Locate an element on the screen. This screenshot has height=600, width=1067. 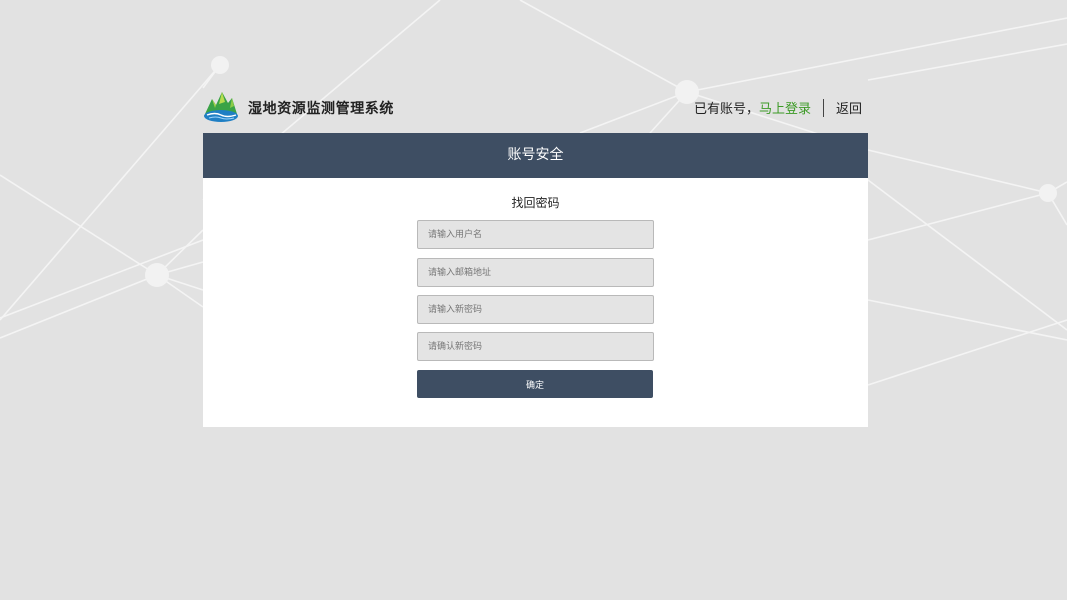
email-input is located at coordinates (535, 272).